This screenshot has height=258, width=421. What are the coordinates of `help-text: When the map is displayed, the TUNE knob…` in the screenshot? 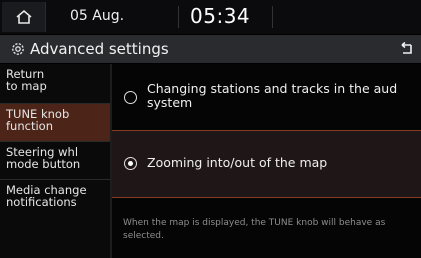 It's located at (254, 229).